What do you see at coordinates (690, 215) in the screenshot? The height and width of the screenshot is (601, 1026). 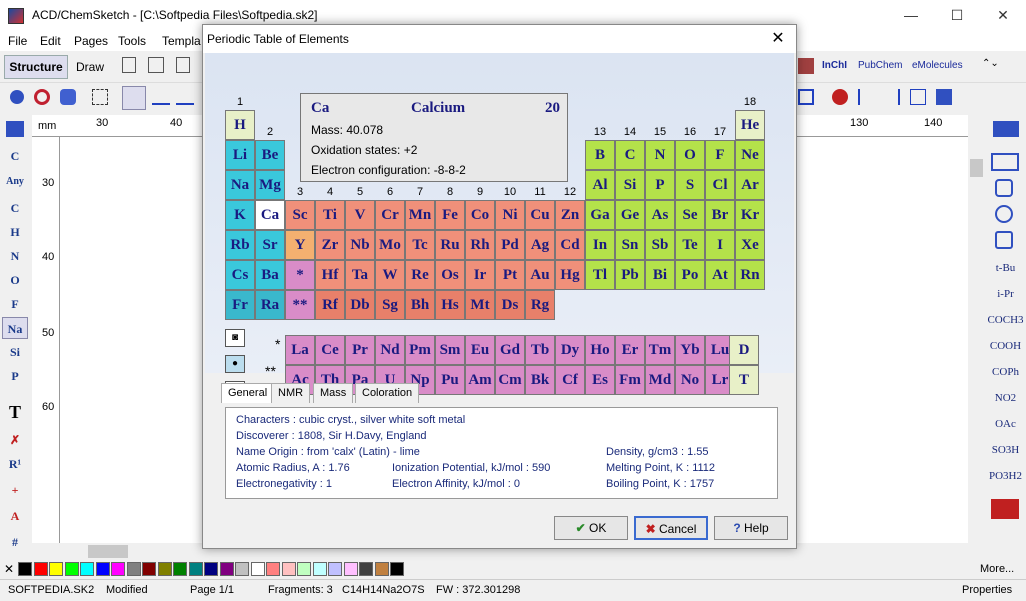 I see `element-Se: Se` at bounding box center [690, 215].